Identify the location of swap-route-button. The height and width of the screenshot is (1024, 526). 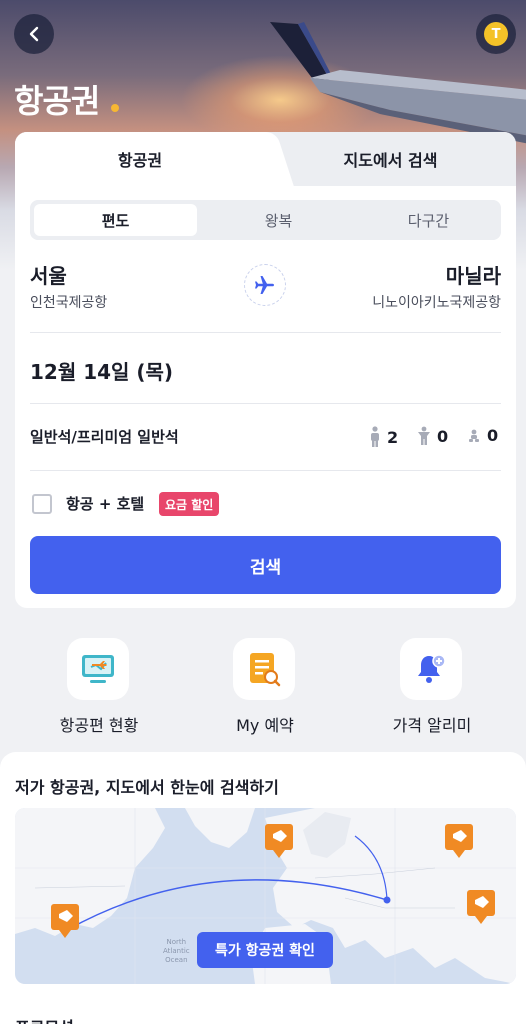
(265, 285).